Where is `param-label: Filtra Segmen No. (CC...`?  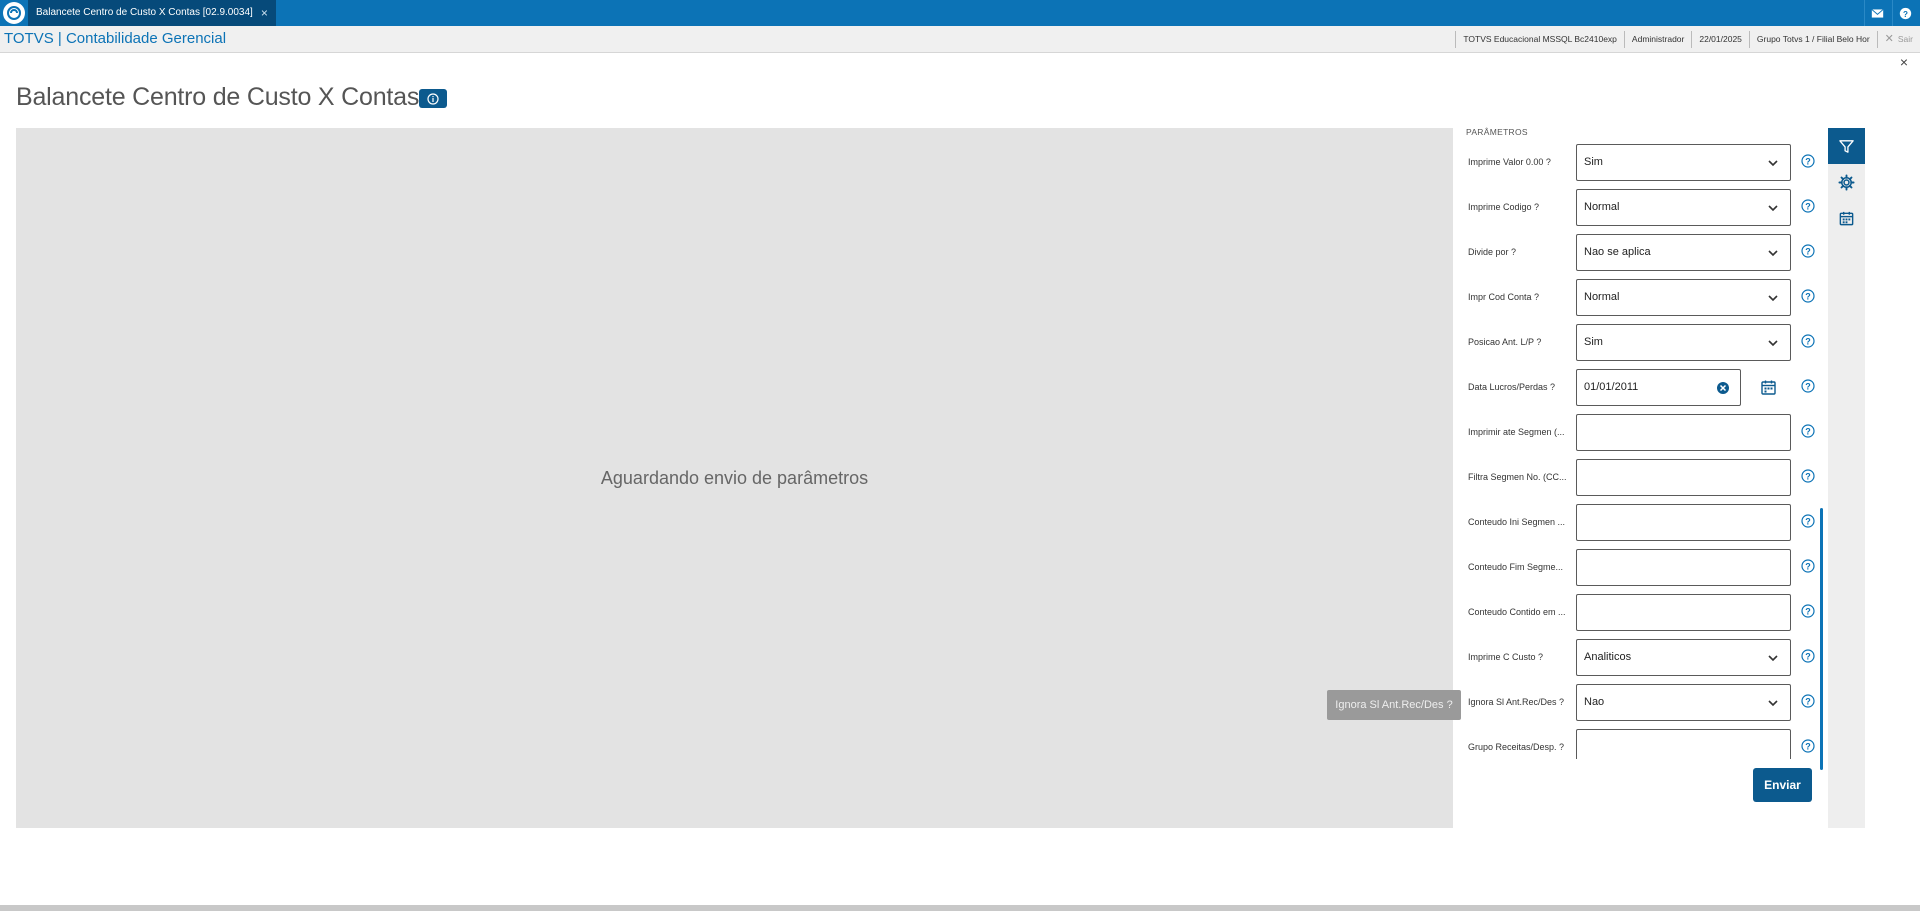
param-label: Filtra Segmen No. (CC... is located at coordinates (1517, 477).